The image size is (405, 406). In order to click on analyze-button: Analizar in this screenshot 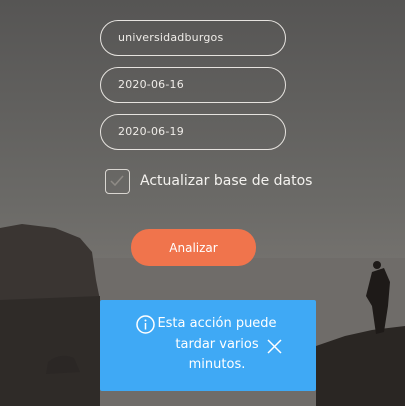, I will do `click(193, 247)`.